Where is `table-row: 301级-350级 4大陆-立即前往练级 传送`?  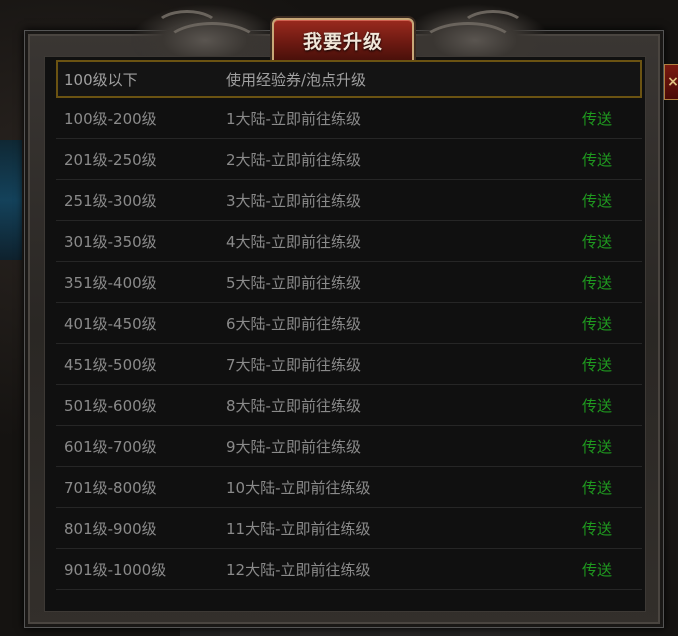
table-row: 301级-350级 4大陆-立即前往练级 传送 is located at coordinates (349, 241).